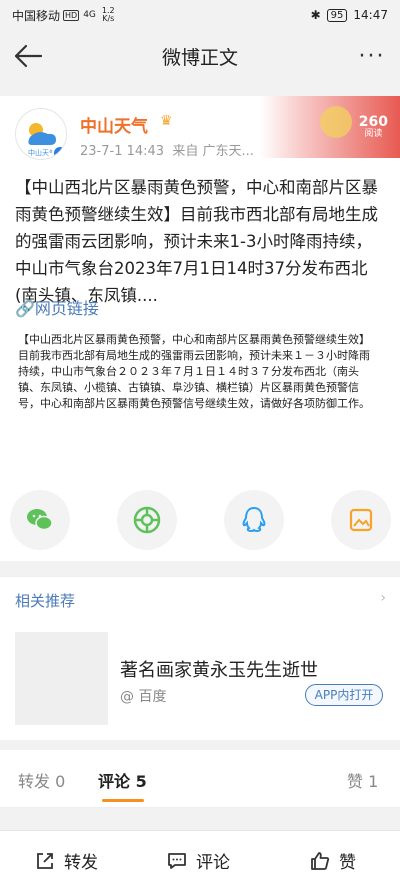 The image size is (400, 888). I want to click on status-bar: 中国移动 HD 4G 1.2 K/s ✱ 95 14:47, so click(200, 15).